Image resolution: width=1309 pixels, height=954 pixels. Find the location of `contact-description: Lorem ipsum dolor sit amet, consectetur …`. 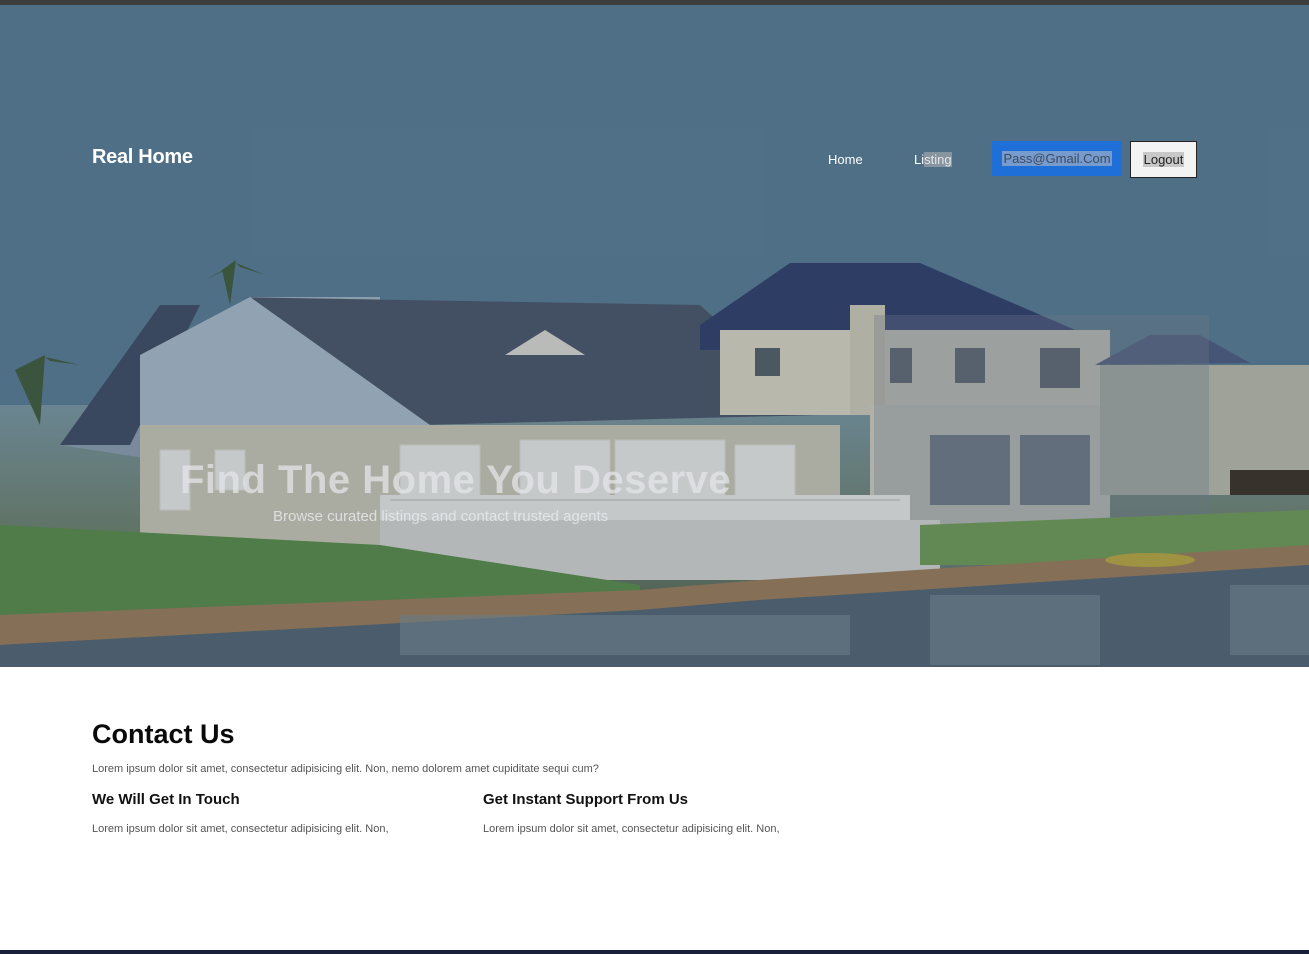

contact-description: Lorem ipsum dolor sit amet, consectetur … is located at coordinates (345, 769).